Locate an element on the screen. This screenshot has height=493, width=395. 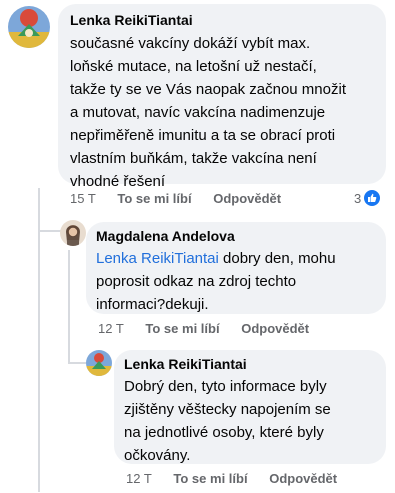
reaction-count: 3 is located at coordinates (367, 198).